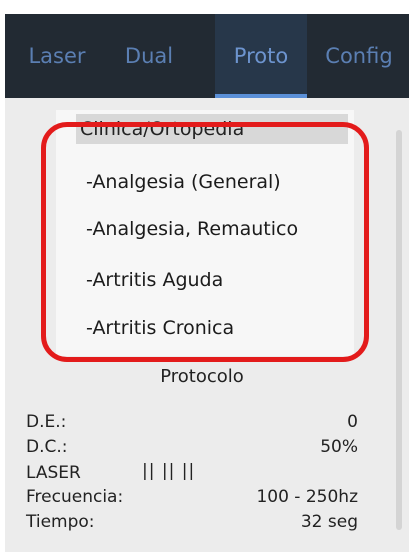  Describe the element at coordinates (329, 522) in the screenshot. I see `tiempo-value: 32 seg` at that location.